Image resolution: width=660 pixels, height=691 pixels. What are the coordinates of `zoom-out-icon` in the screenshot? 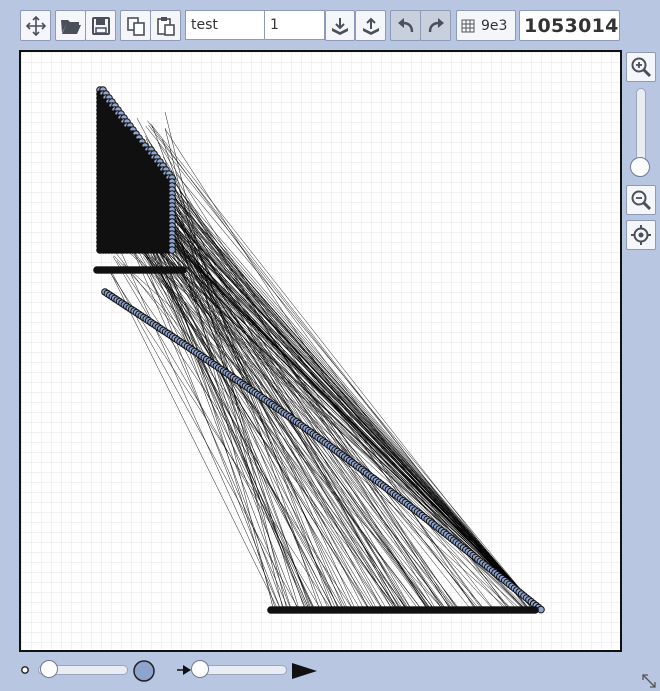 It's located at (641, 200).